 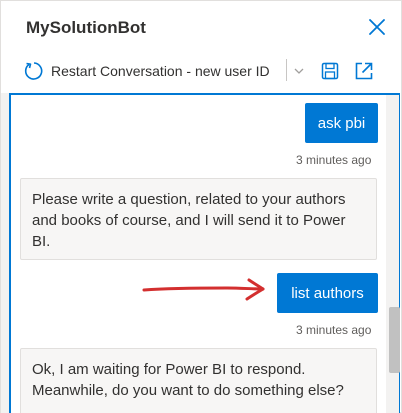 What do you see at coordinates (5, 253) in the screenshot?
I see `chat-left-edge` at bounding box center [5, 253].